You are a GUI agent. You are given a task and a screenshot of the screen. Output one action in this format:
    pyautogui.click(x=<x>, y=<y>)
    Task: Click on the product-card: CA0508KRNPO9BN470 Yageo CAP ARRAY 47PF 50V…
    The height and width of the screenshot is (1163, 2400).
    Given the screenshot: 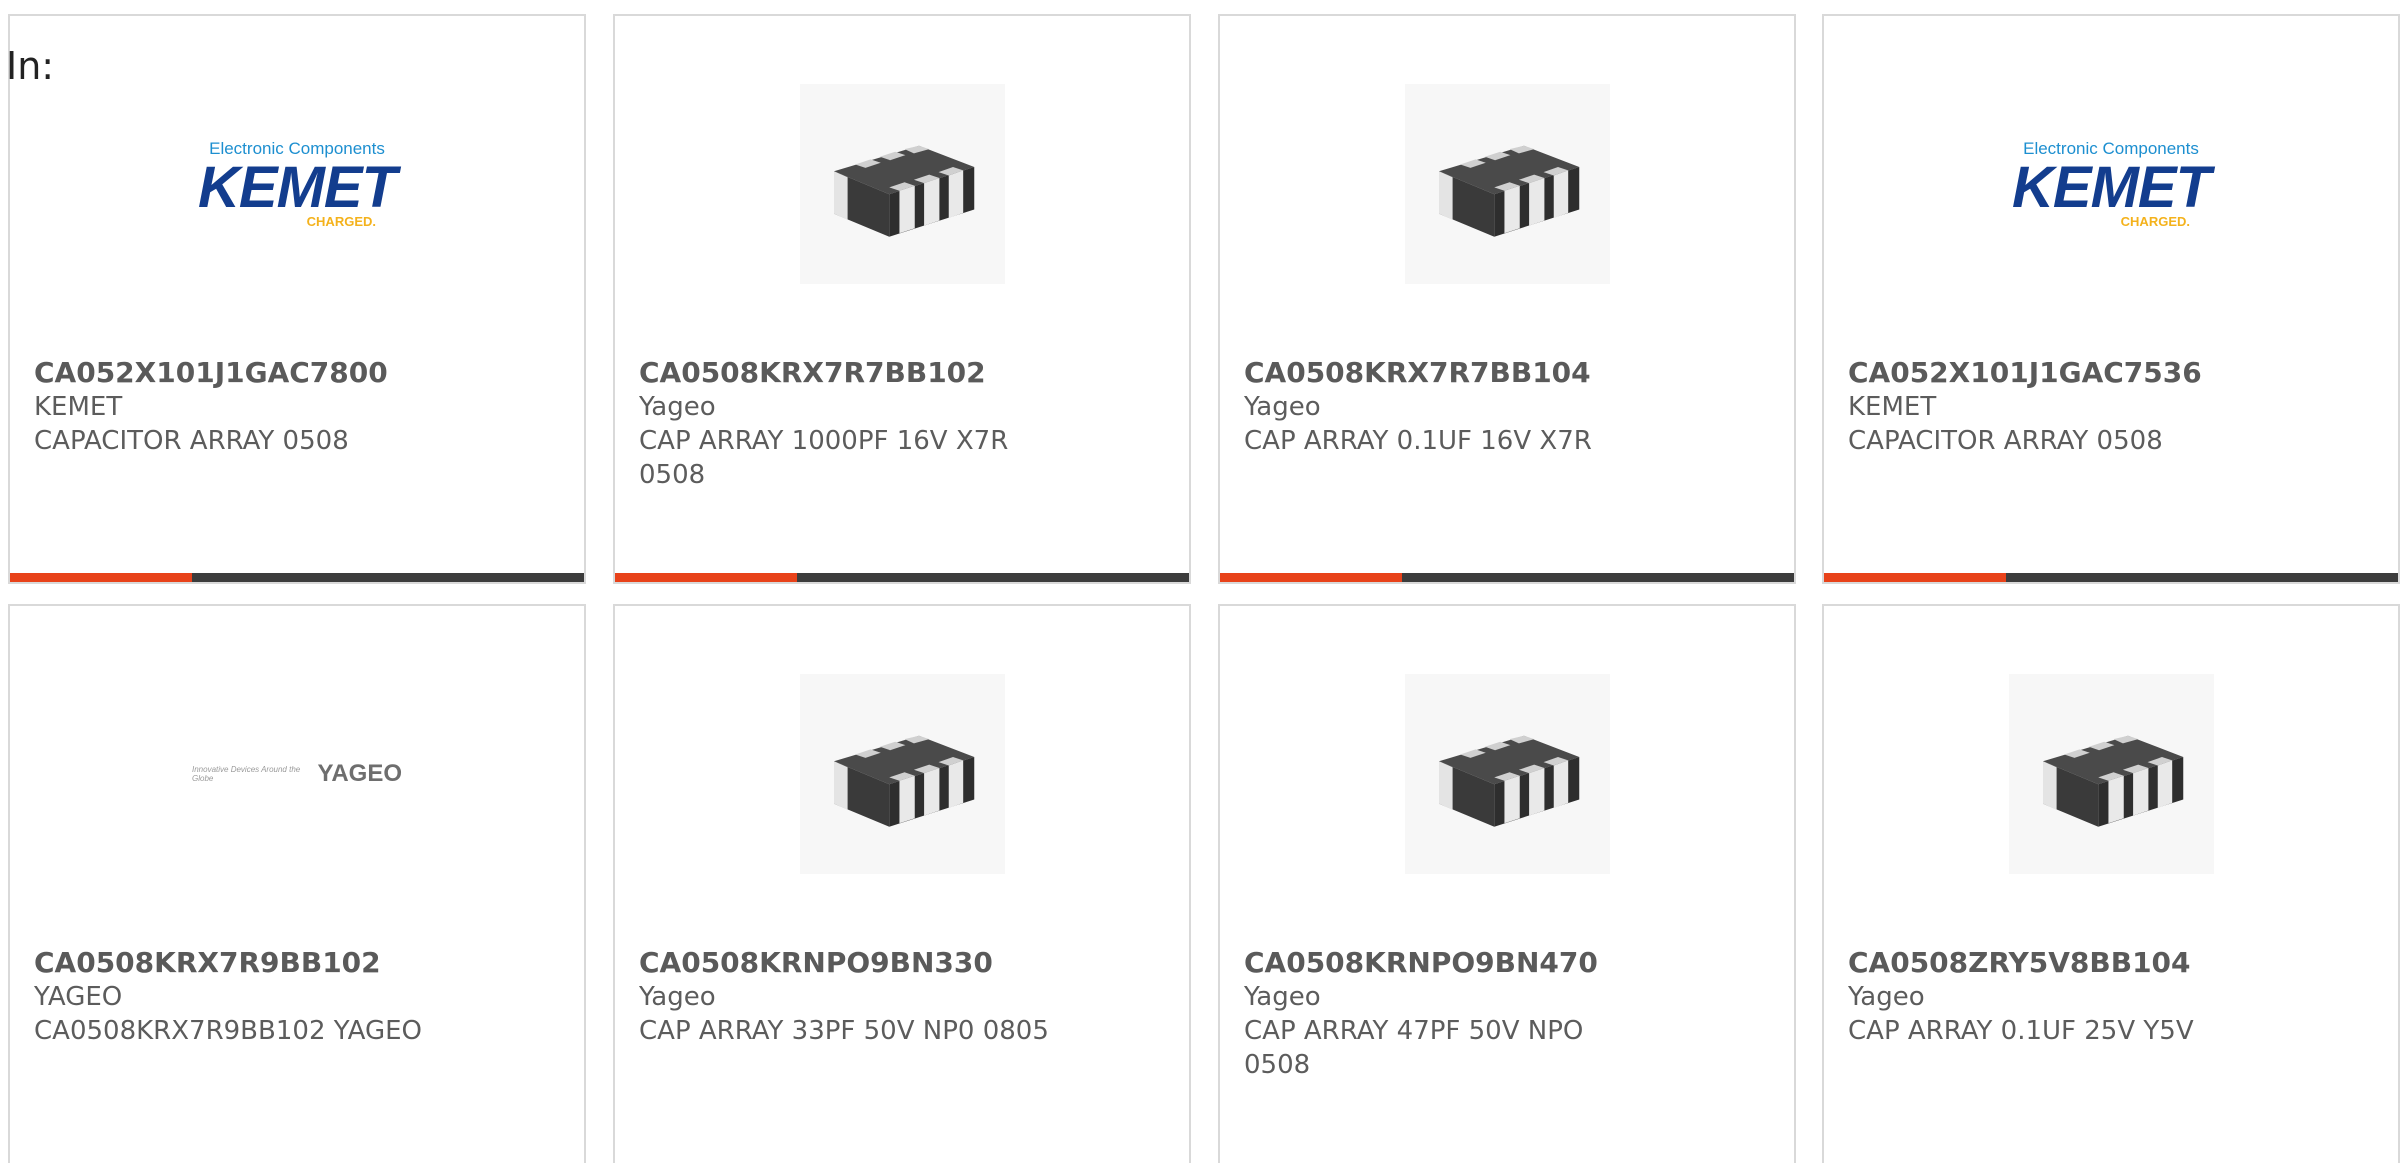 What is the action you would take?
    pyautogui.click(x=1507, y=883)
    